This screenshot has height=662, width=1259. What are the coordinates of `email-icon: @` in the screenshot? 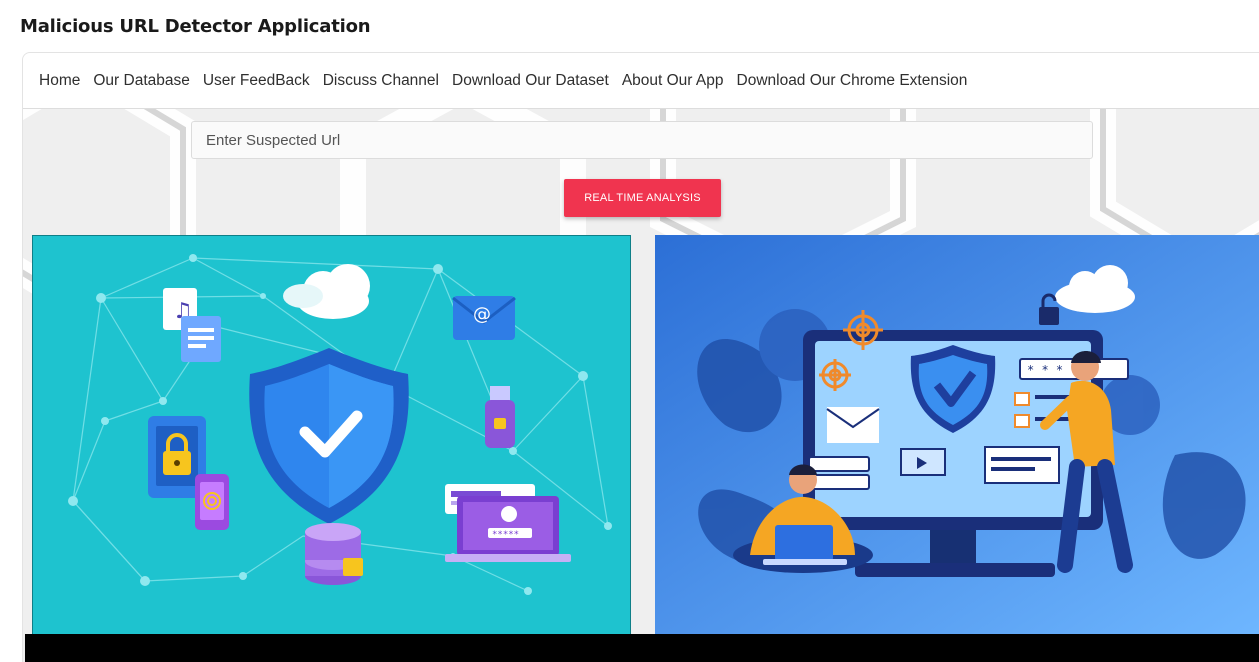 It's located at (484, 318).